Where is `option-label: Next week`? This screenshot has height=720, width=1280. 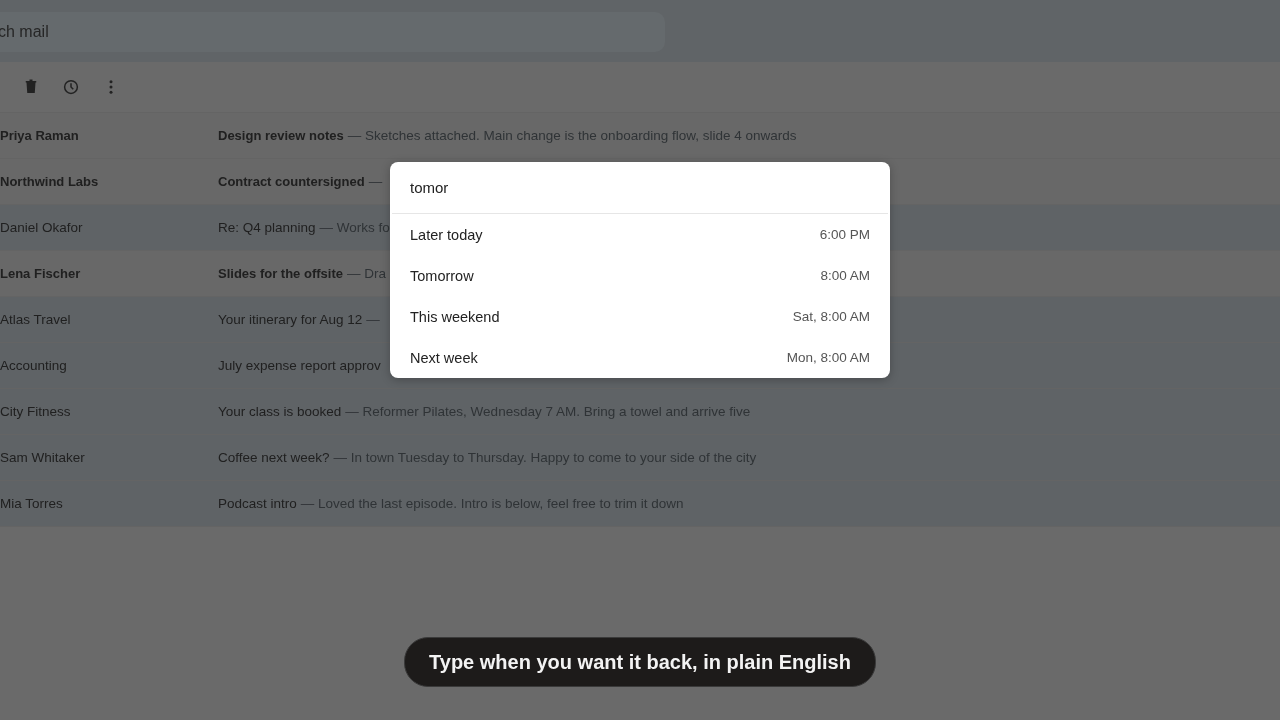 option-label: Next week is located at coordinates (444, 357).